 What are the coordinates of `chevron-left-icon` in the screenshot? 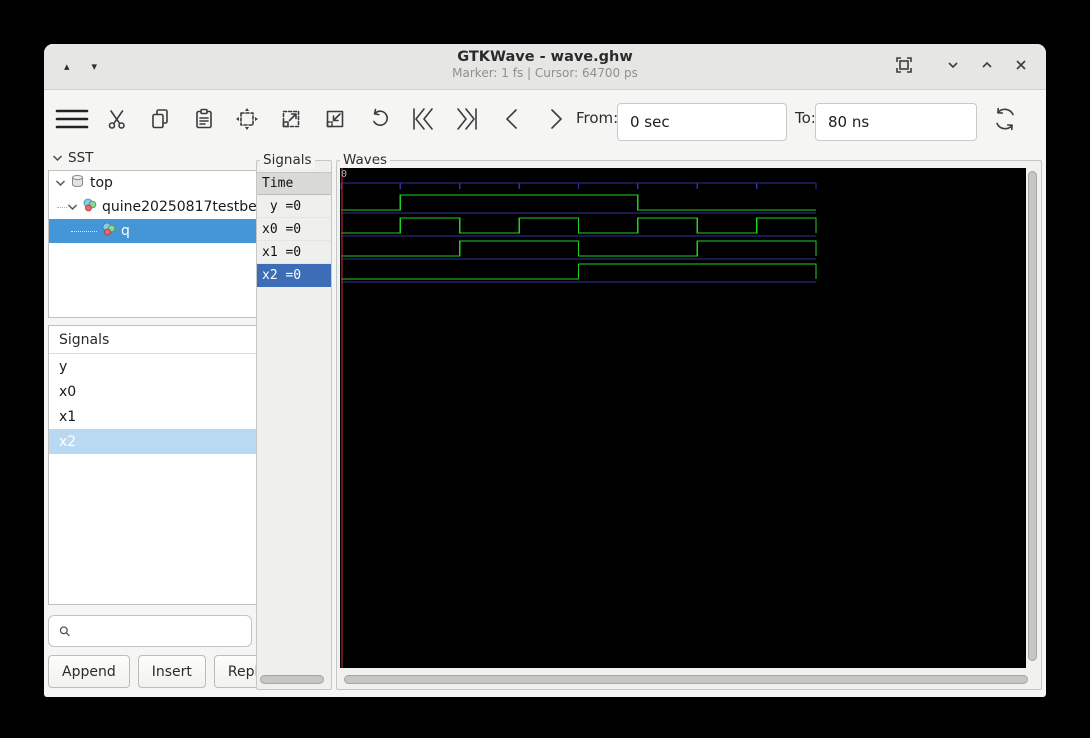 It's located at (511, 119).